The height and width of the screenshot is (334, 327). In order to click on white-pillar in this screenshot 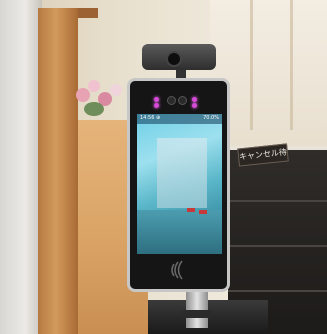, I will do `click(21, 167)`.